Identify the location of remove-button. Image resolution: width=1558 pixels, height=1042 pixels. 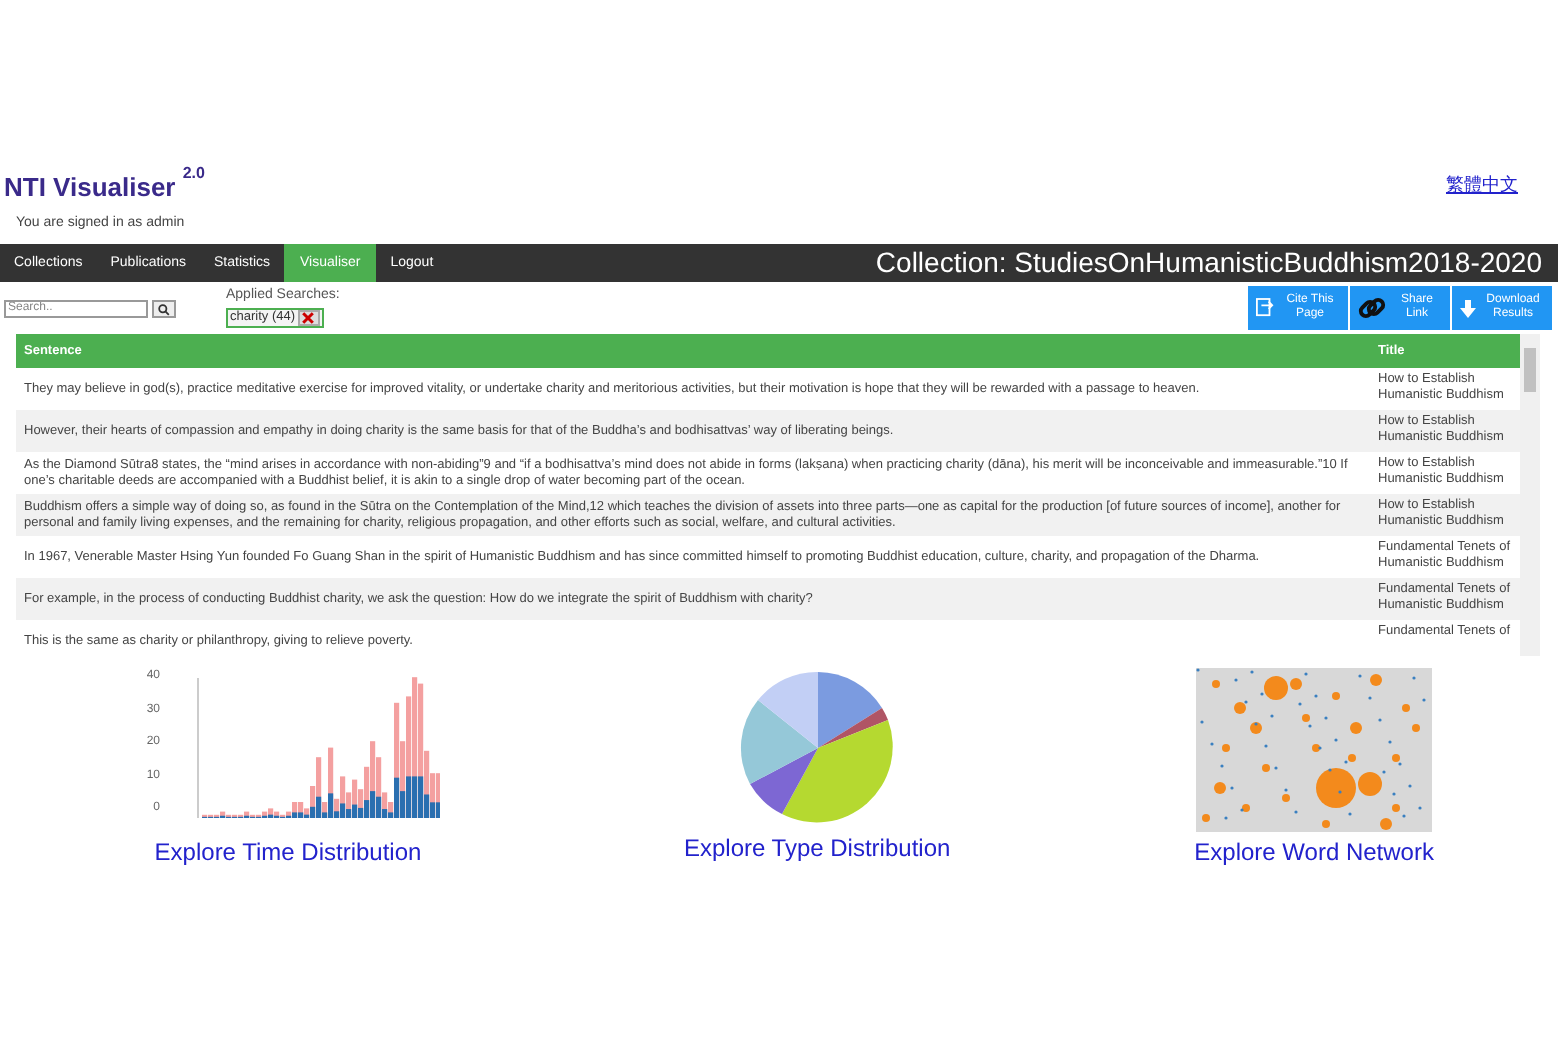
(308, 317).